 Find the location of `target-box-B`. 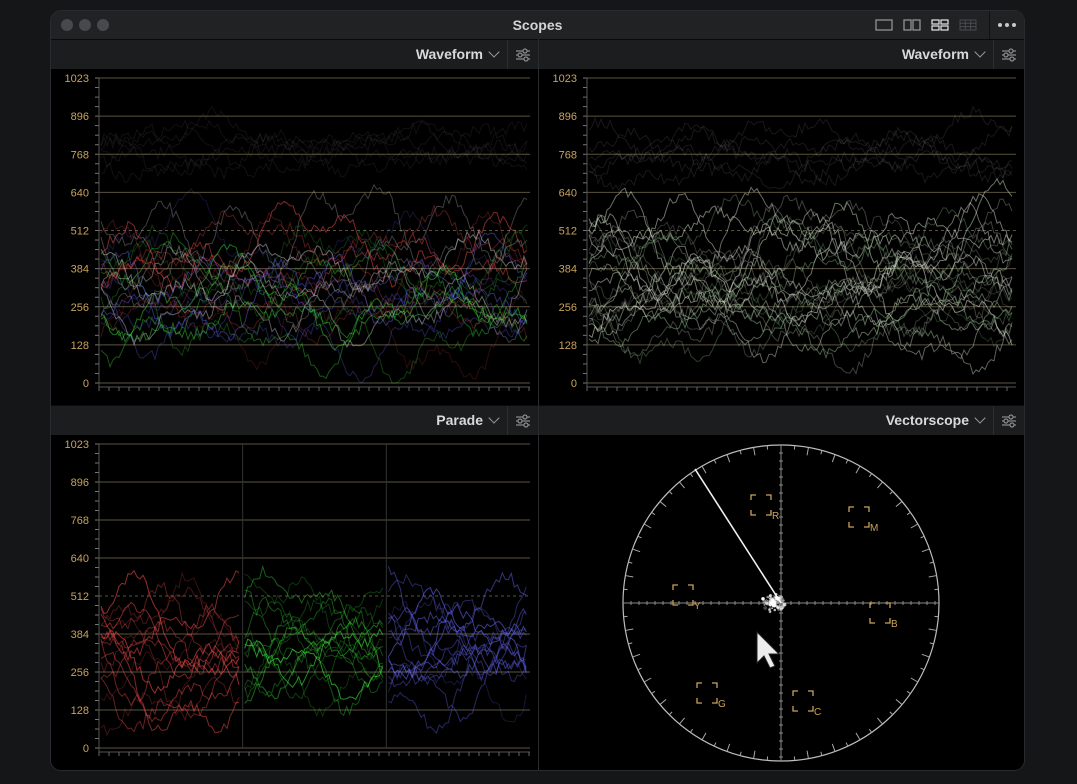

target-box-B is located at coordinates (880, 613).